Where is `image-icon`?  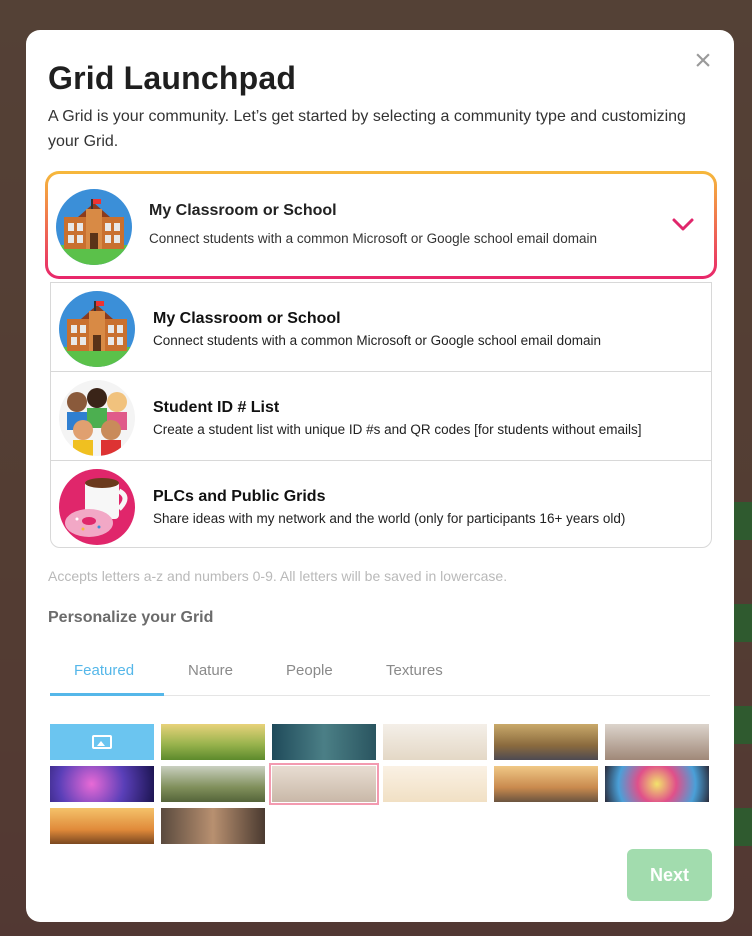
image-icon is located at coordinates (102, 742).